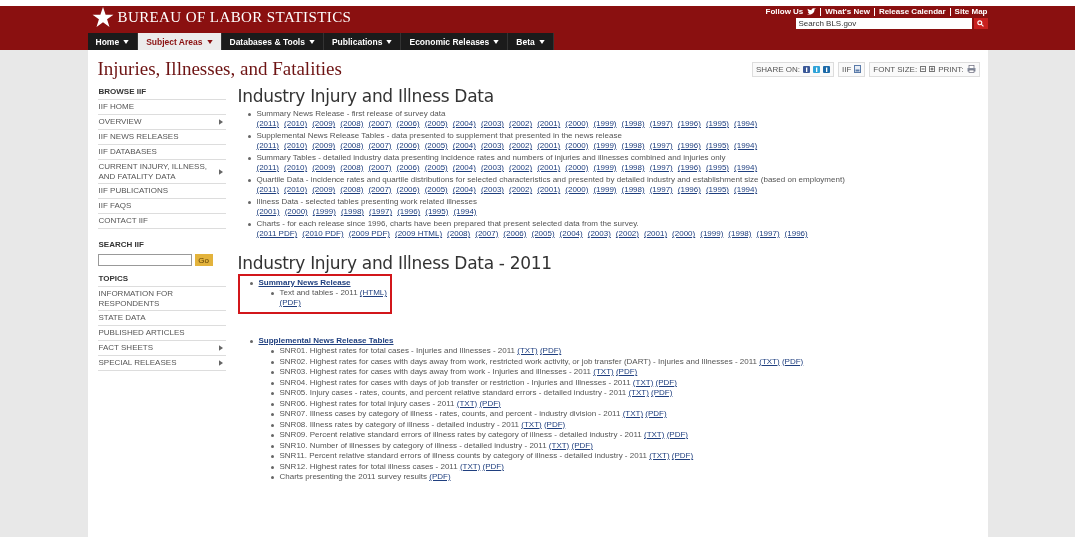  Describe the element at coordinates (180, 41) in the screenshot. I see `nav-tab: Subject Areas` at that location.